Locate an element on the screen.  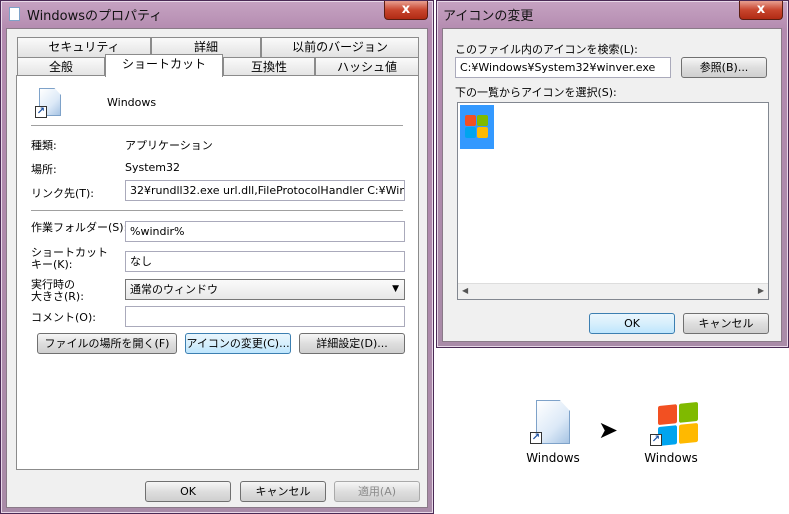
scroll-right-icon: ▶ is located at coordinates (761, 290).